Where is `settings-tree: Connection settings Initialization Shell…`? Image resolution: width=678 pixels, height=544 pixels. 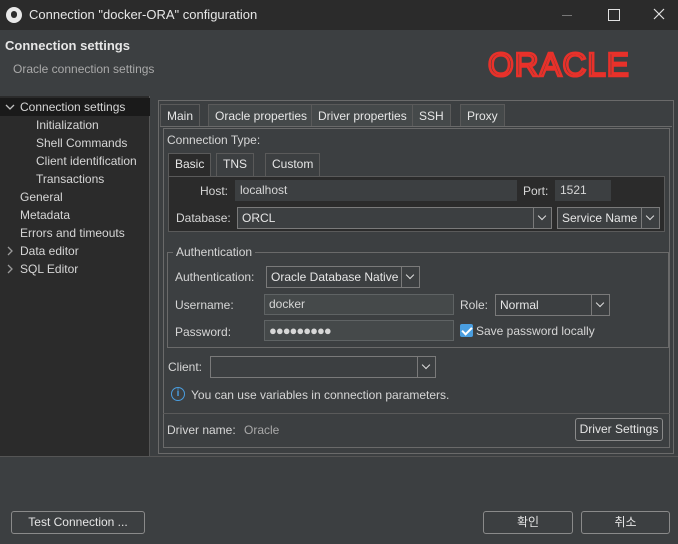
settings-tree: Connection settings Initialization Shell… is located at coordinates (75, 276).